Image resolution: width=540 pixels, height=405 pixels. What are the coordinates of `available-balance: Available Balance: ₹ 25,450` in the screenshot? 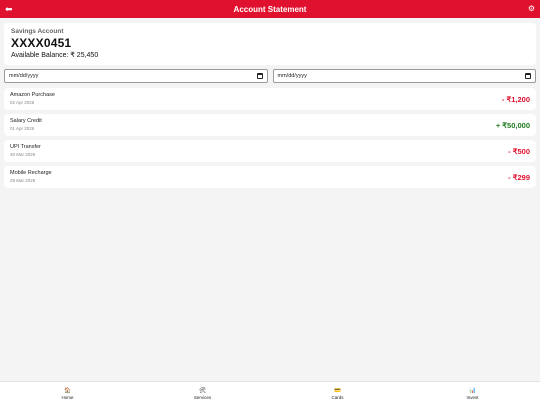 It's located at (55, 55).